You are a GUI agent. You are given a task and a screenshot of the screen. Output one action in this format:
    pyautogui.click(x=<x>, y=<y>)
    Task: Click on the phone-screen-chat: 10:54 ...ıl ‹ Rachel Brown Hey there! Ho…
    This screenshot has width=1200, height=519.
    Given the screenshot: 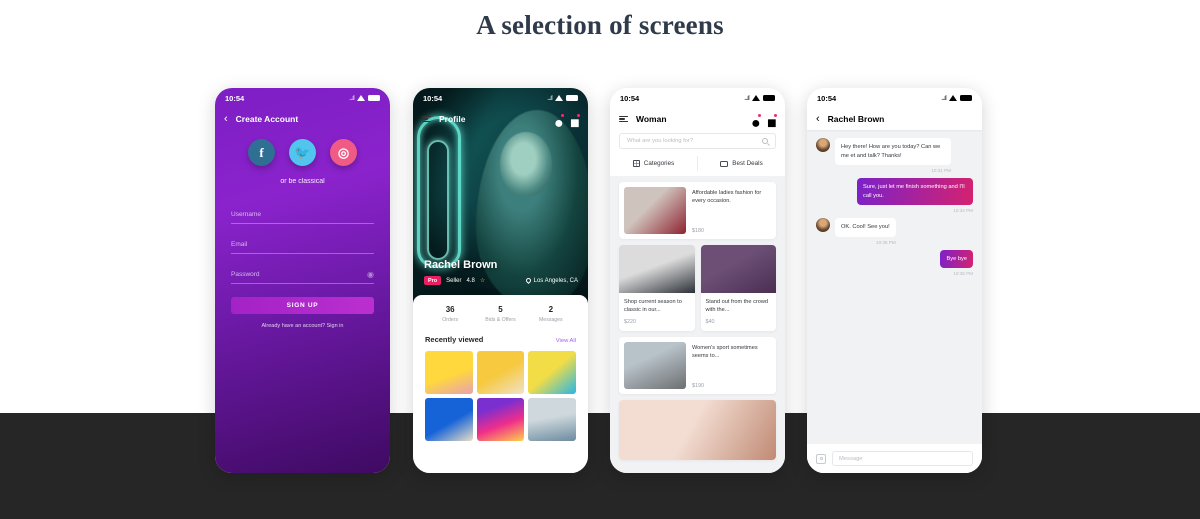 What is the action you would take?
    pyautogui.click(x=894, y=280)
    